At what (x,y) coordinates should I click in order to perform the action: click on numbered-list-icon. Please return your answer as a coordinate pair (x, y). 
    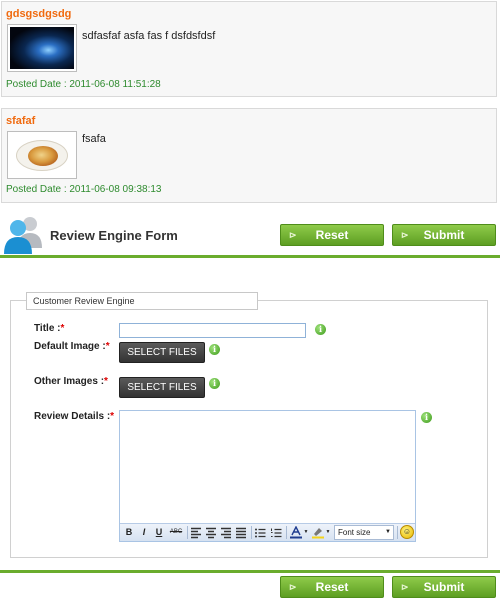
    Looking at the image, I should click on (276, 532).